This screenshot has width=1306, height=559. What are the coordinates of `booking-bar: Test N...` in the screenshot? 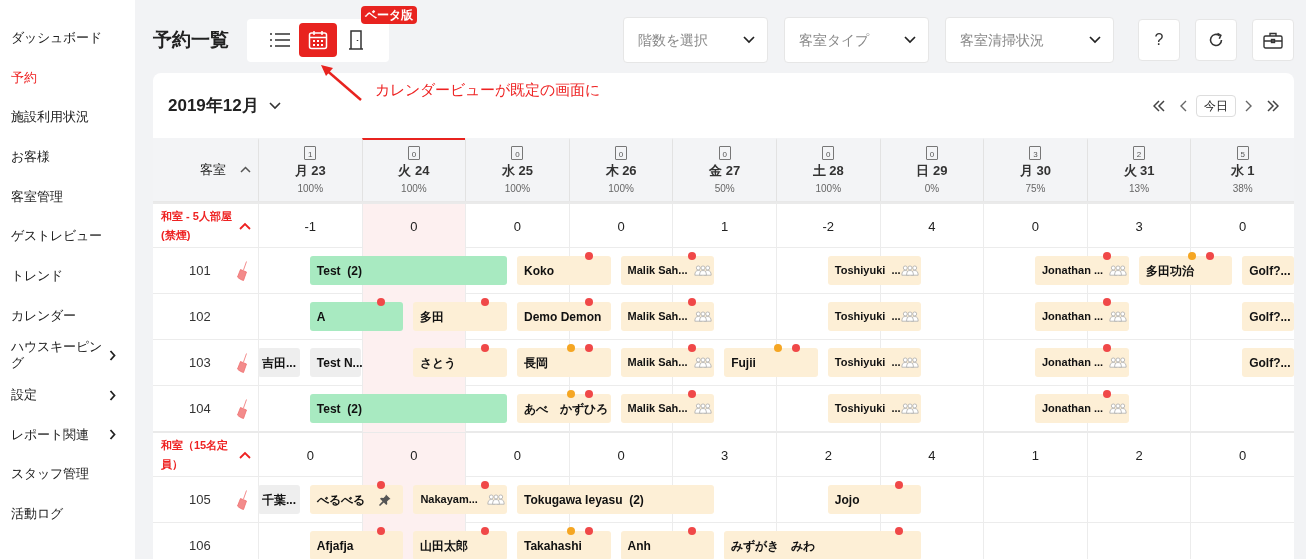 It's located at (335, 362).